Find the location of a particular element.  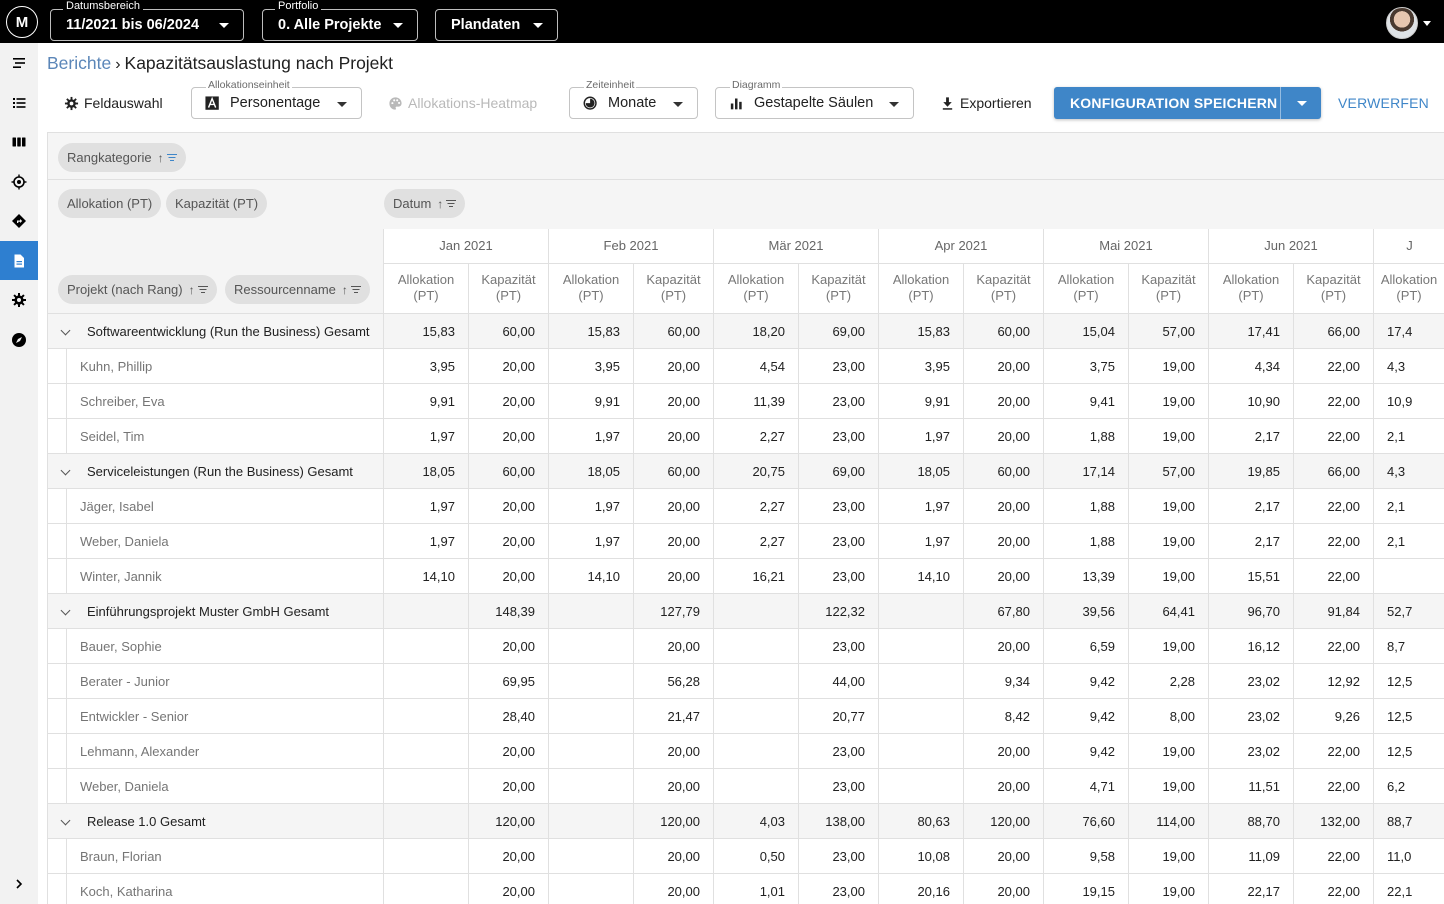

table-cell: 18,20 is located at coordinates (756, 331).